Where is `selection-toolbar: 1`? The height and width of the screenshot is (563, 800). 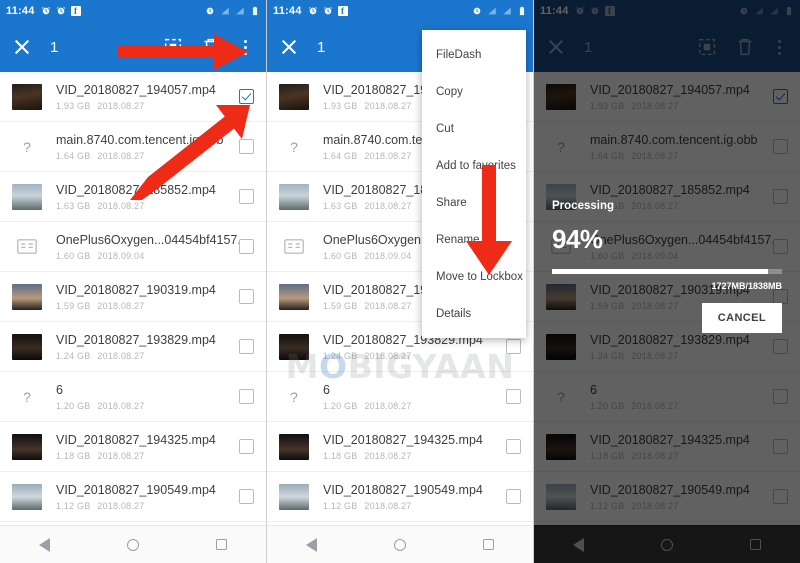
selection-toolbar: 1 is located at coordinates (133, 47).